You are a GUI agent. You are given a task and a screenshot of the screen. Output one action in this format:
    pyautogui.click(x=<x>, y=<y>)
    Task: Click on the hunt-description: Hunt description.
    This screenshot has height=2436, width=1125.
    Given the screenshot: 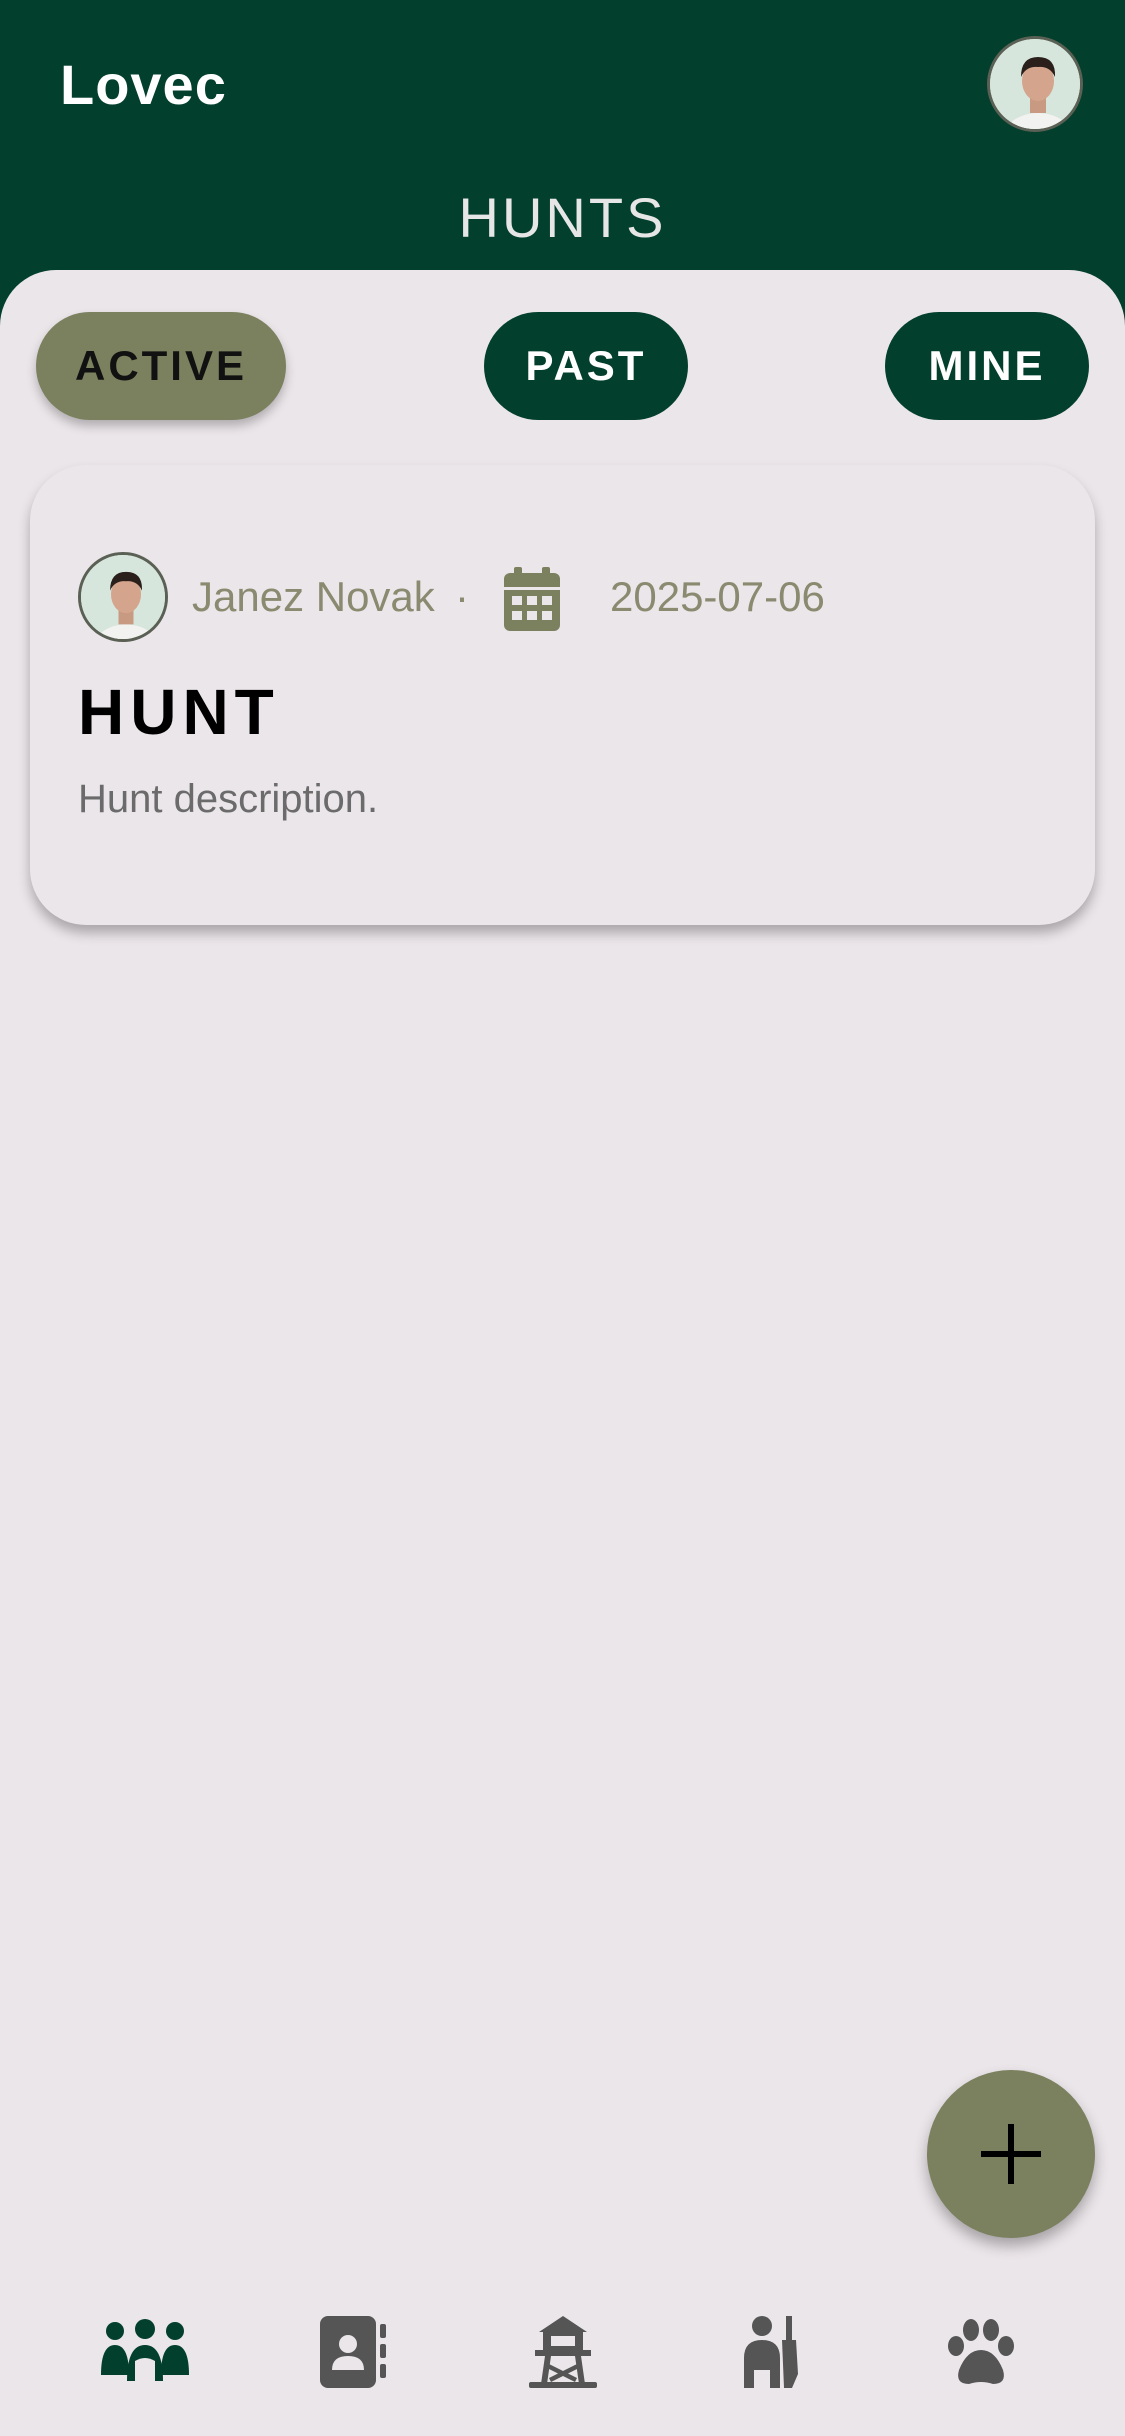 What is the action you would take?
    pyautogui.click(x=228, y=799)
    